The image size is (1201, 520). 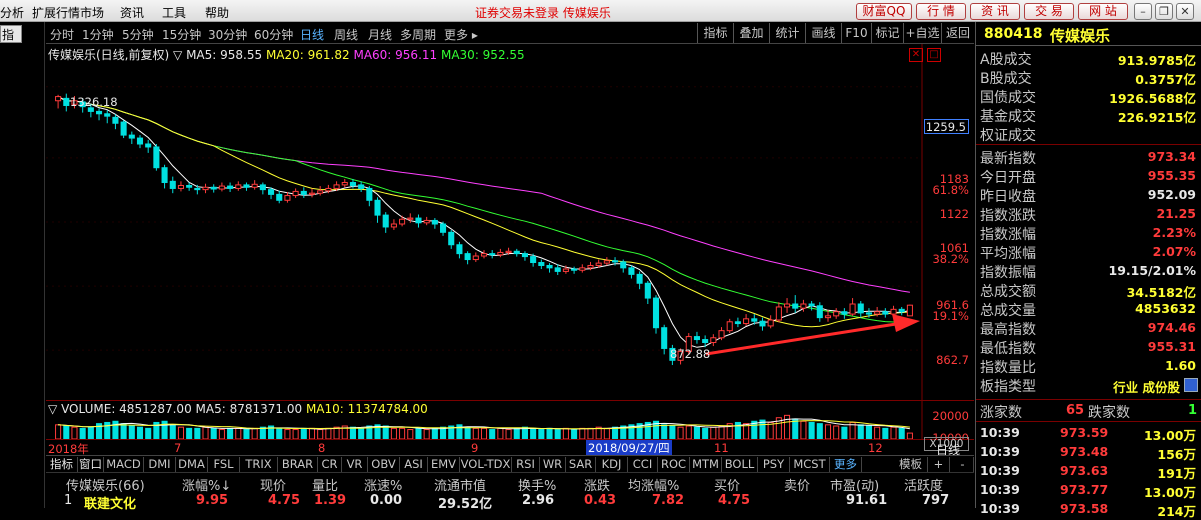 I want to click on tool-add-watchlist: +自选, so click(x=922, y=33).